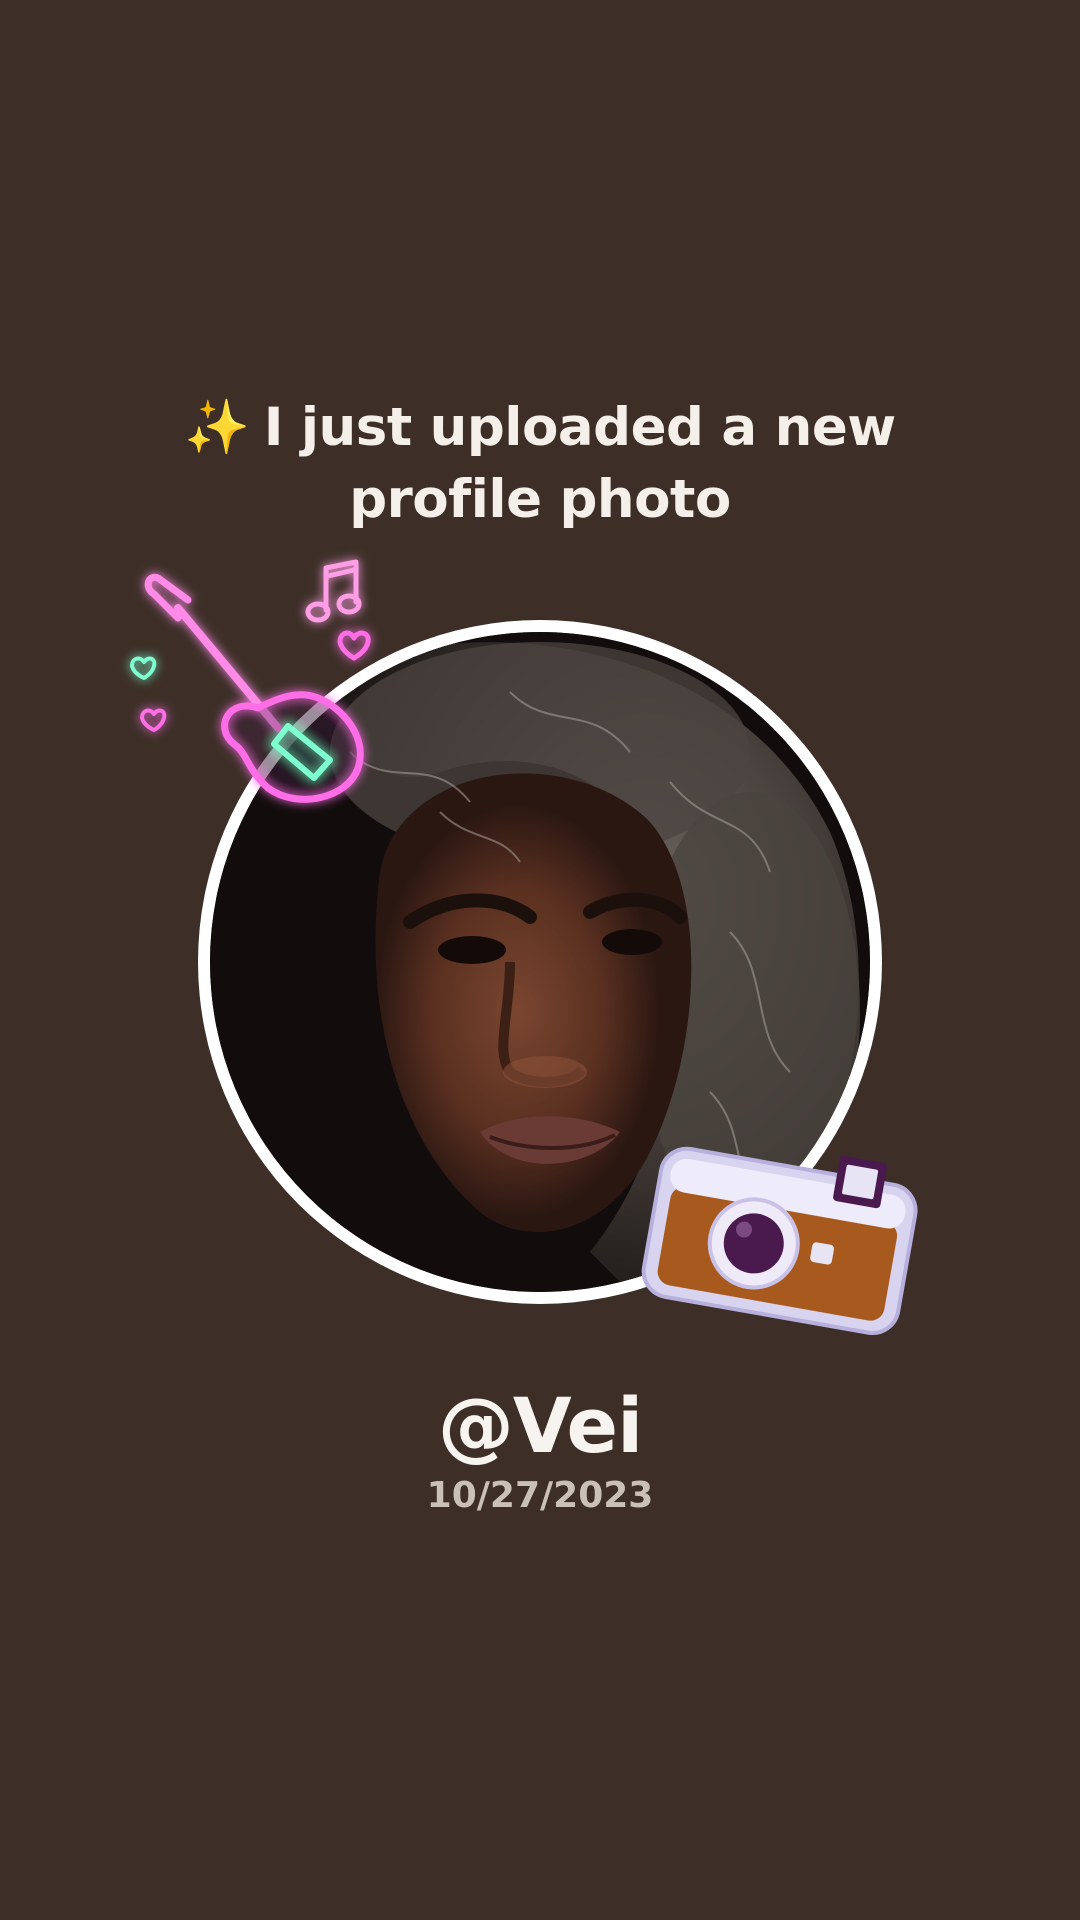  Describe the element at coordinates (540, 1426) in the screenshot. I see `username: @Vei` at that location.